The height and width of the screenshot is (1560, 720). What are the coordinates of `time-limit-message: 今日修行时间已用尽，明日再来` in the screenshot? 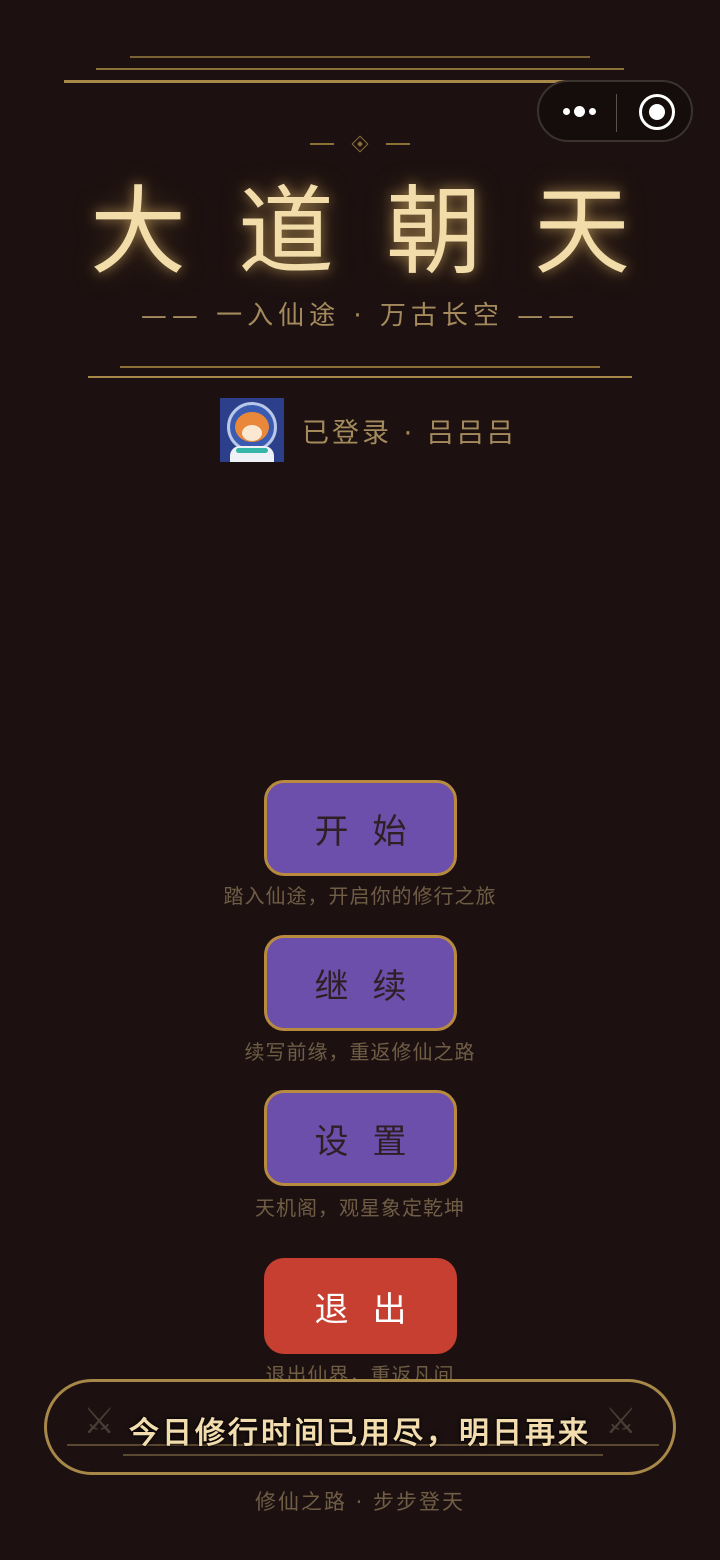 It's located at (360, 1433).